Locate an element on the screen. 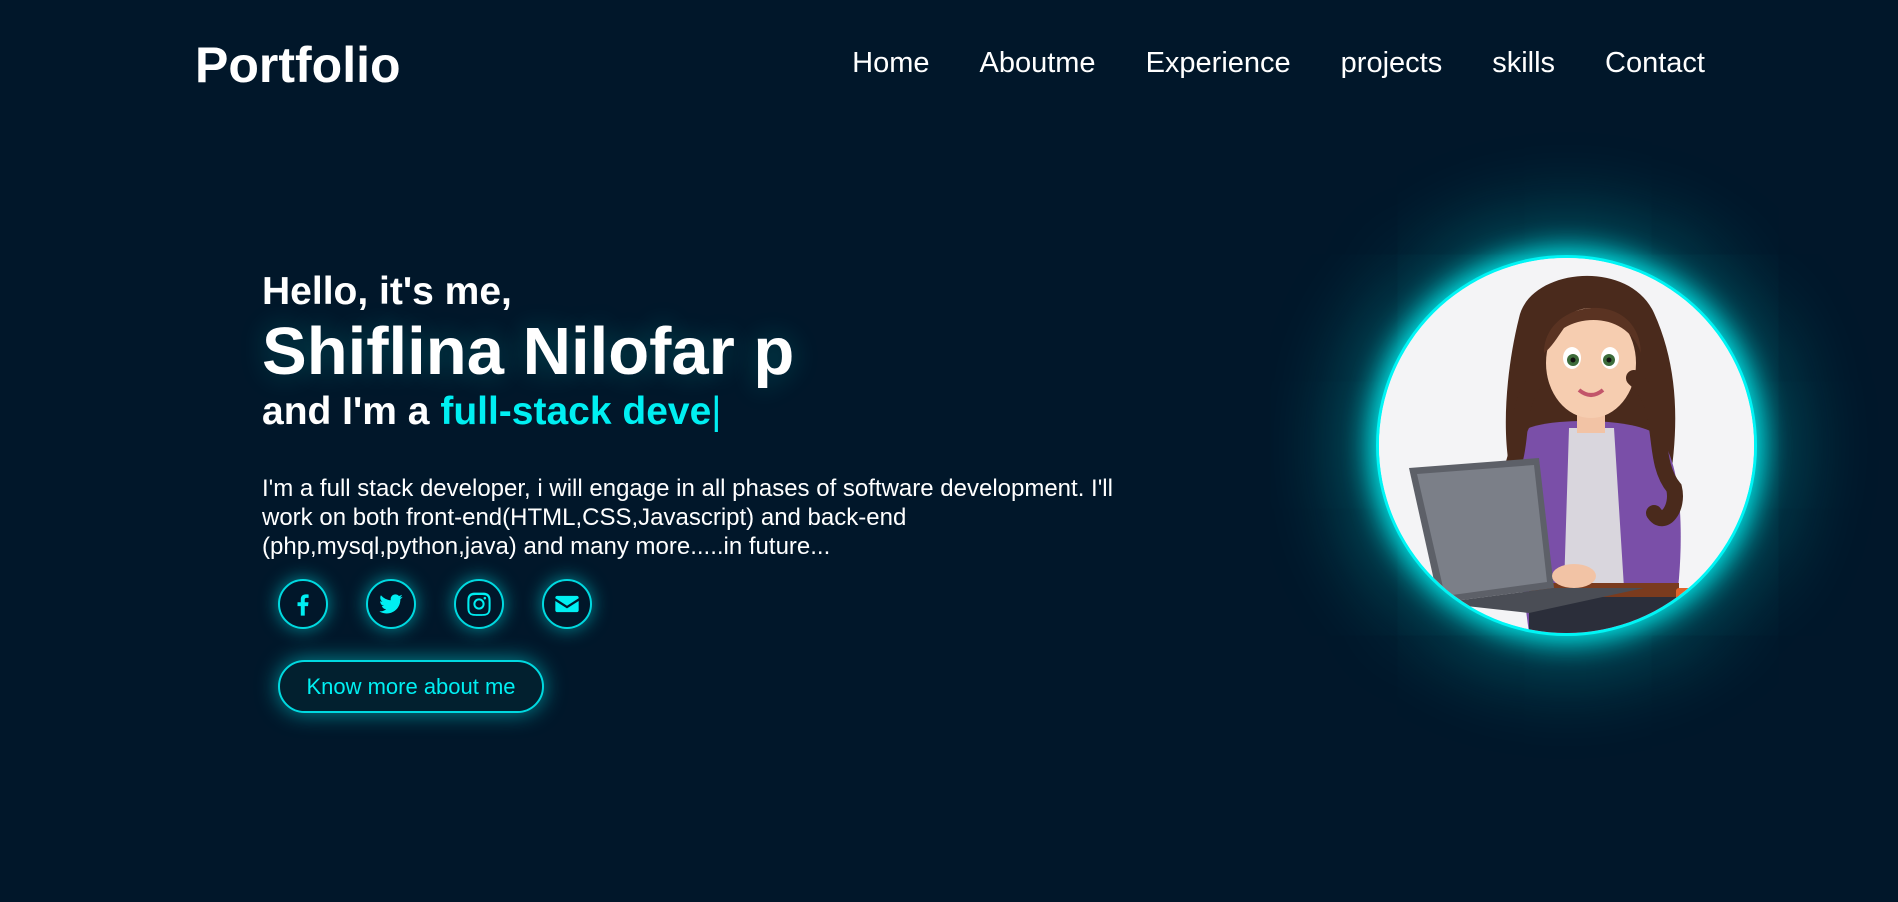  role-typed-text: full-stack deve is located at coordinates (576, 411).